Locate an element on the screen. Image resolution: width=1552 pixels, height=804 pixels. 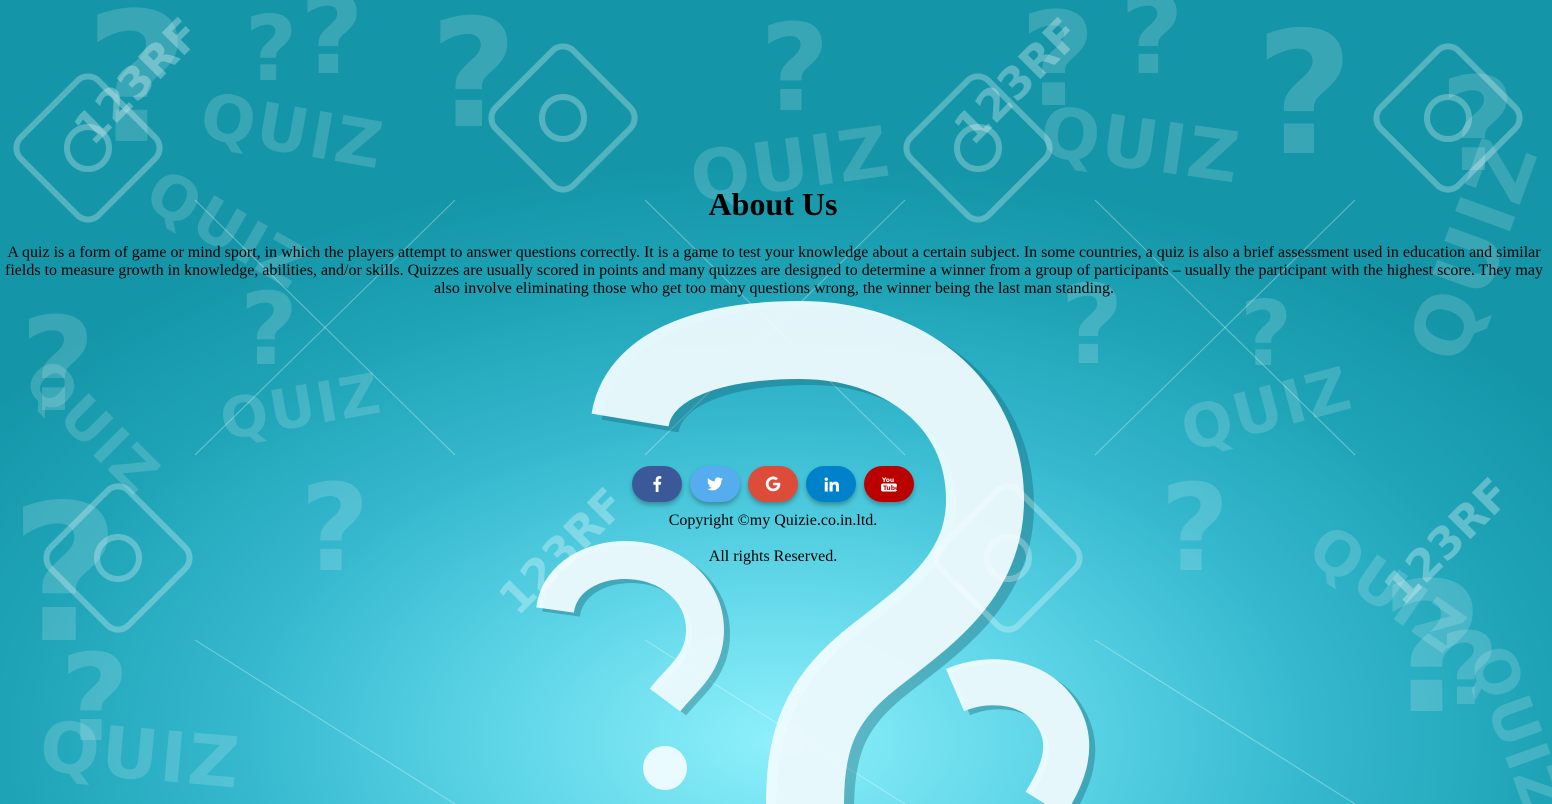
google-button is located at coordinates (773, 484).